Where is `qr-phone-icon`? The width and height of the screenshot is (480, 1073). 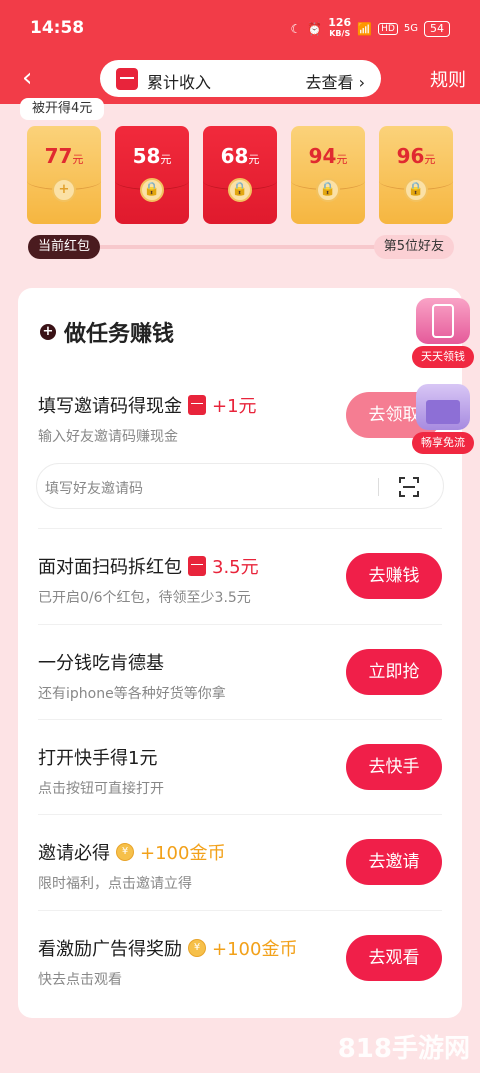
qr-phone-icon is located at coordinates (443, 321).